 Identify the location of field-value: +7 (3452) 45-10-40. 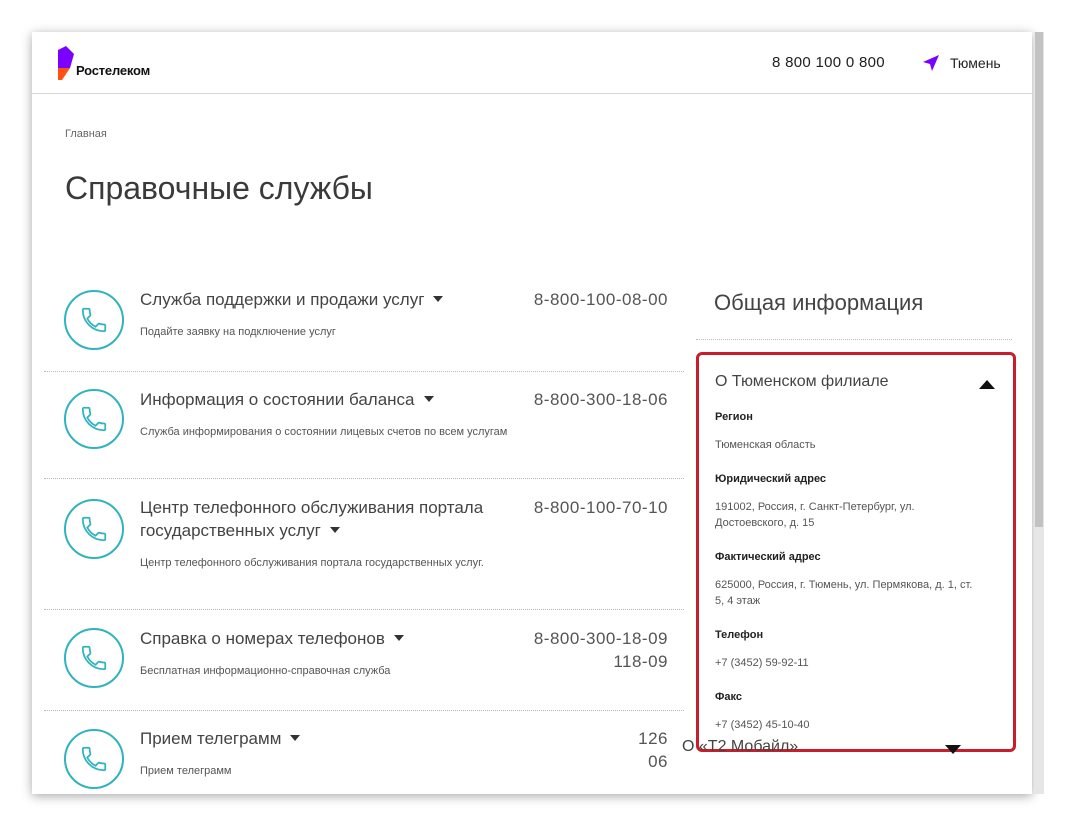
(762, 725).